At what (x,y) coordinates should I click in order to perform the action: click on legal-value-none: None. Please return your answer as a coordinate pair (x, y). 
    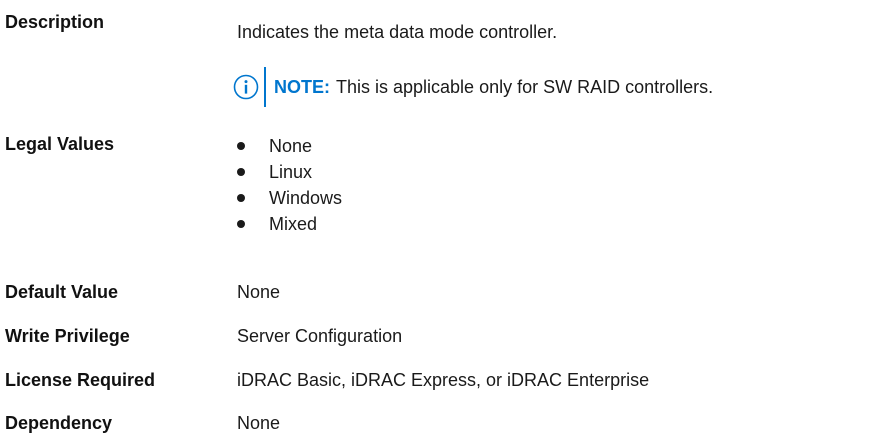
    Looking at the image, I should click on (291, 146).